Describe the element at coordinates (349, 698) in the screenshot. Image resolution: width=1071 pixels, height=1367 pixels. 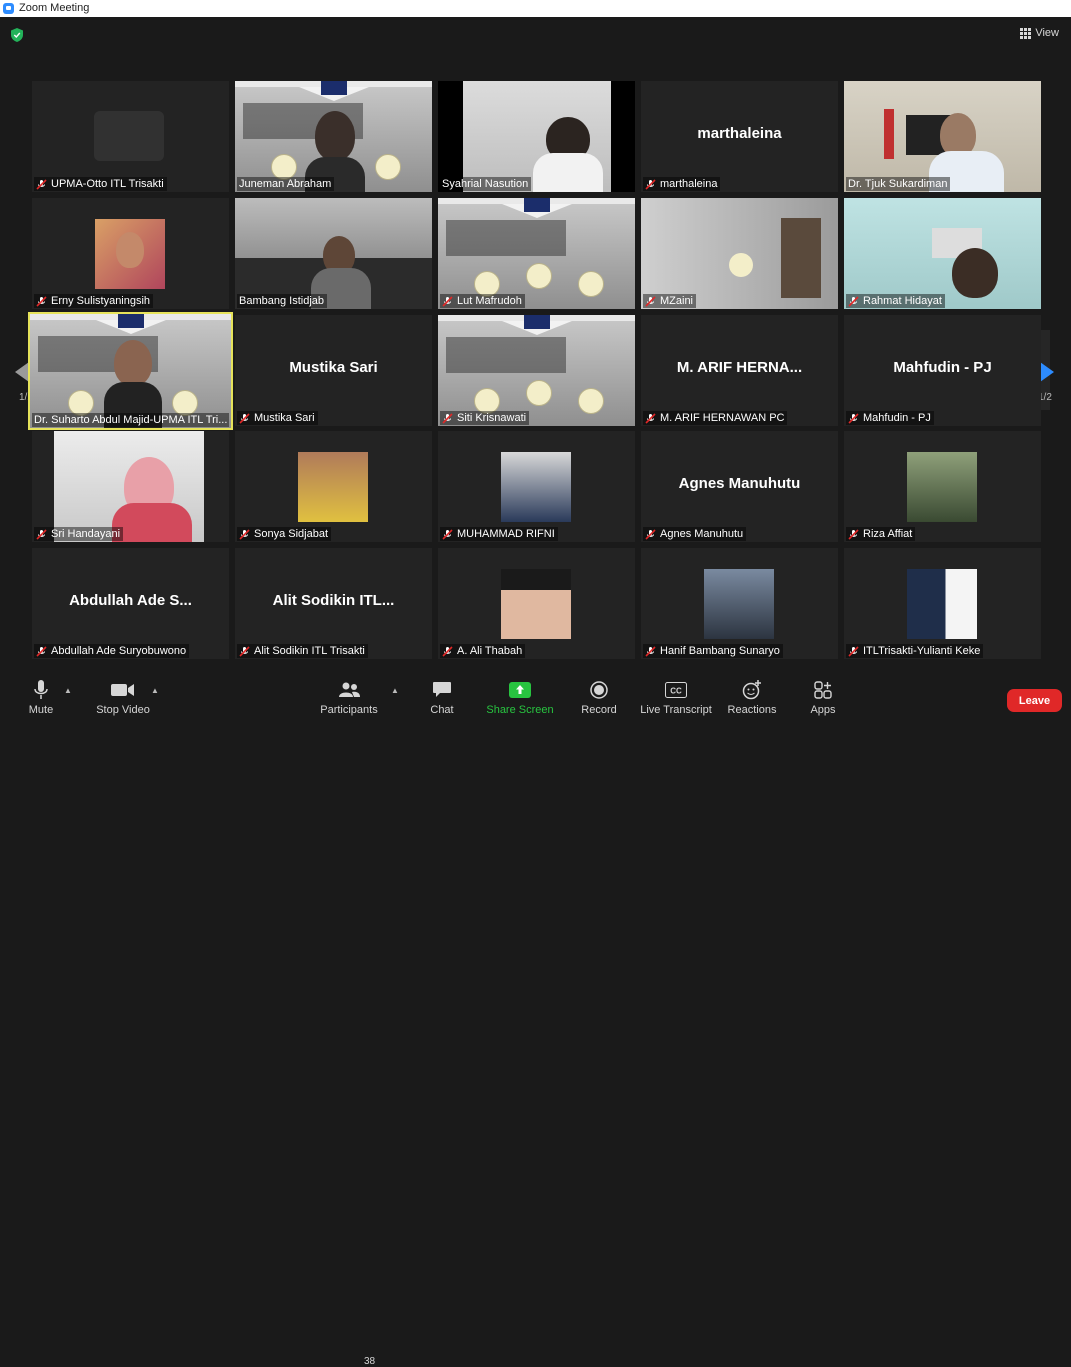
I see `participants-button: Participants` at that location.